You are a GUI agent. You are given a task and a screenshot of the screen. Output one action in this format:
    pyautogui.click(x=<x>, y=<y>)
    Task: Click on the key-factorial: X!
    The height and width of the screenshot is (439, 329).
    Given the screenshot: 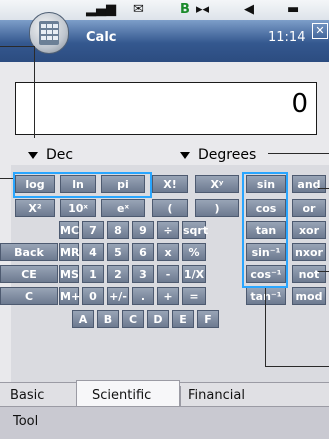 What is the action you would take?
    pyautogui.click(x=170, y=184)
    